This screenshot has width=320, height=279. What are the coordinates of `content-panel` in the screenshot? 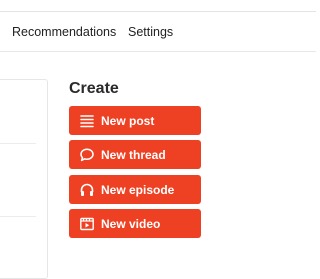 It's located at (24, 179).